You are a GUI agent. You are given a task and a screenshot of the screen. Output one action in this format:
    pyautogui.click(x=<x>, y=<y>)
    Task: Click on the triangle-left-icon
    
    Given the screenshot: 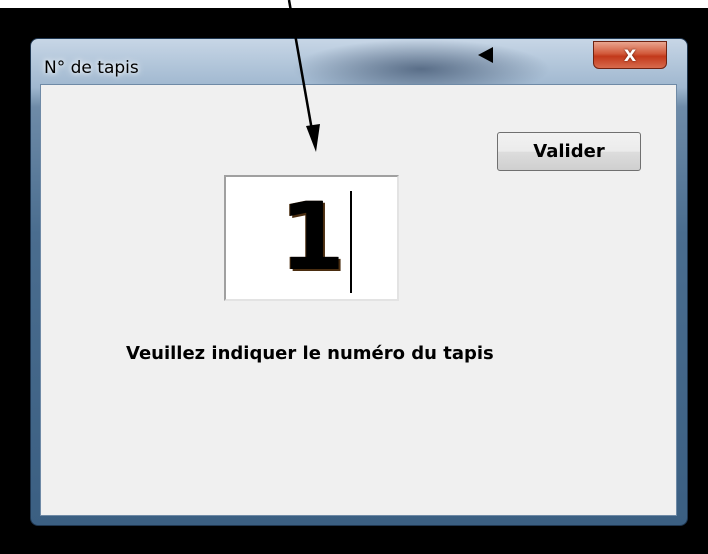 What is the action you would take?
    pyautogui.click(x=485, y=55)
    